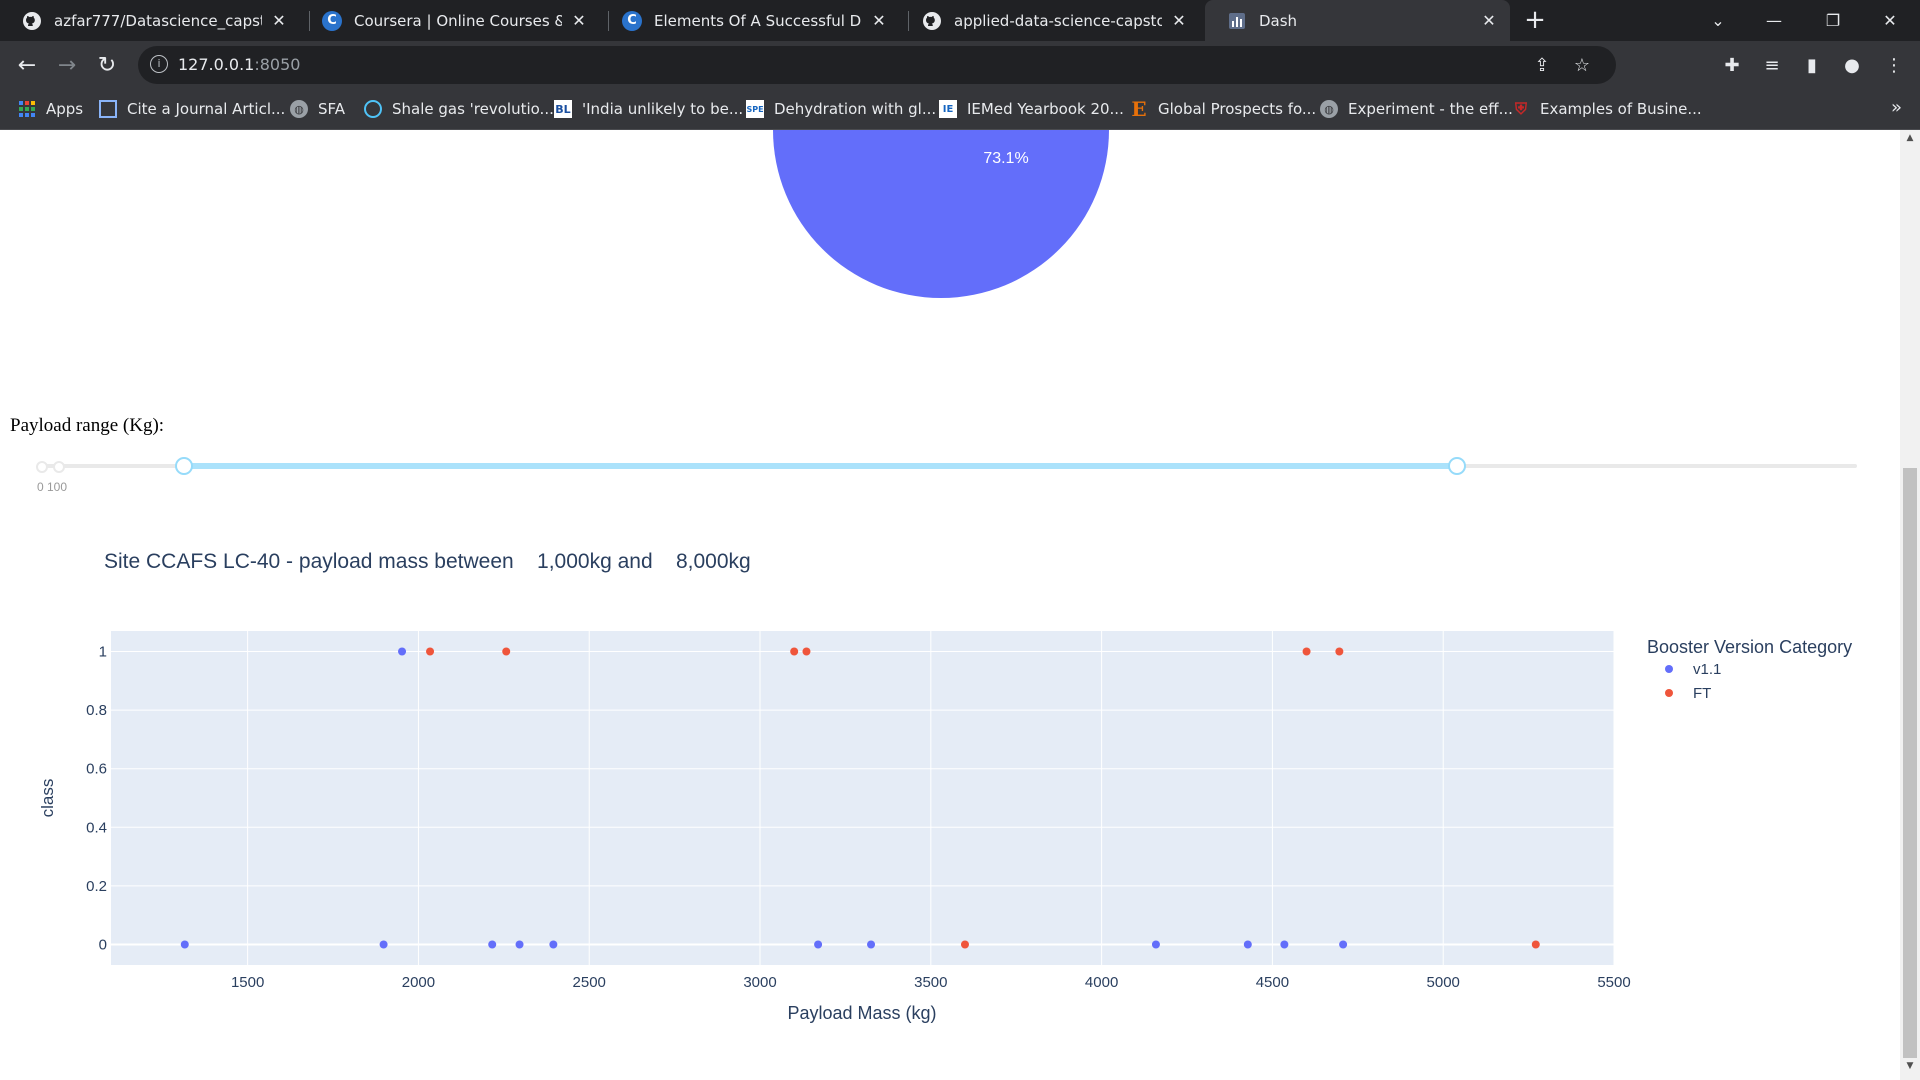 This screenshot has height=1080, width=1920. Describe the element at coordinates (563, 109) in the screenshot. I see `bl-icon: BL` at that location.